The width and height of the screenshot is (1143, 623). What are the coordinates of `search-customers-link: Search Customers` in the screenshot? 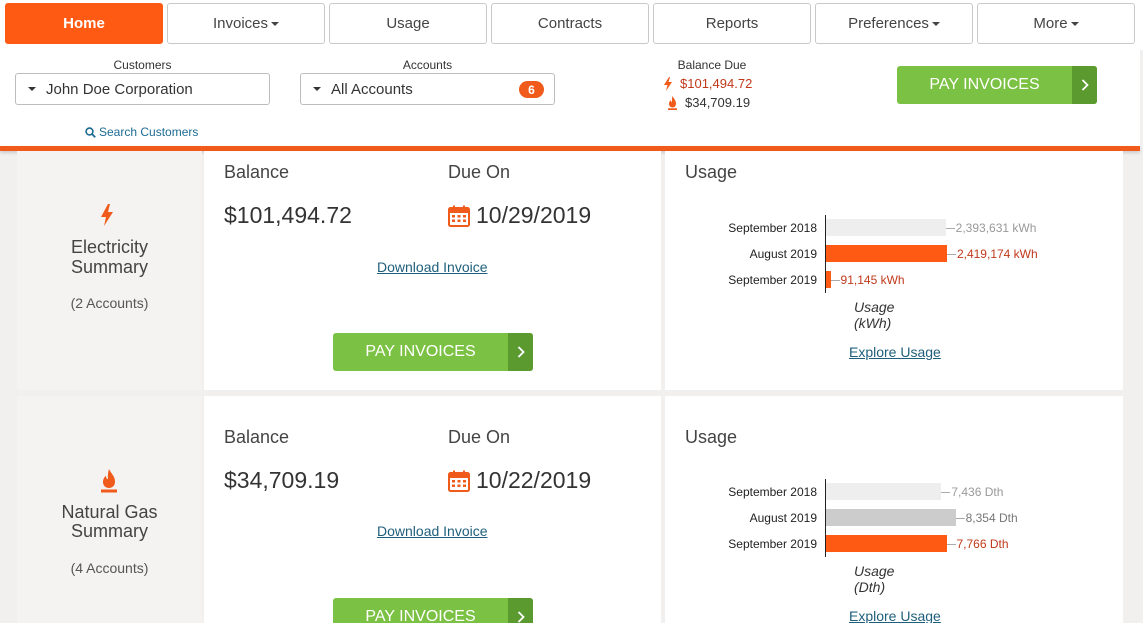 It's located at (141, 132).